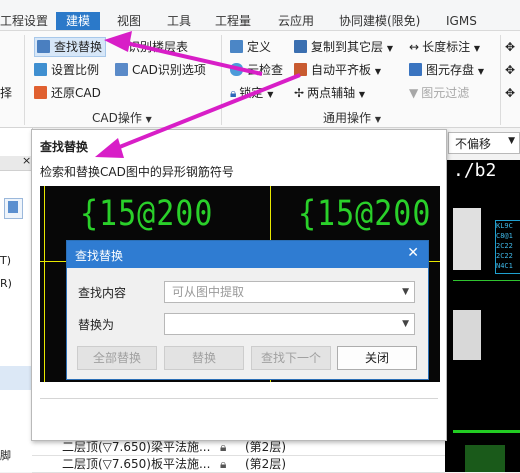 Image resolution: width=520 pixels, height=473 pixels. I want to click on cad-layer-label: ./b2, so click(475, 170).